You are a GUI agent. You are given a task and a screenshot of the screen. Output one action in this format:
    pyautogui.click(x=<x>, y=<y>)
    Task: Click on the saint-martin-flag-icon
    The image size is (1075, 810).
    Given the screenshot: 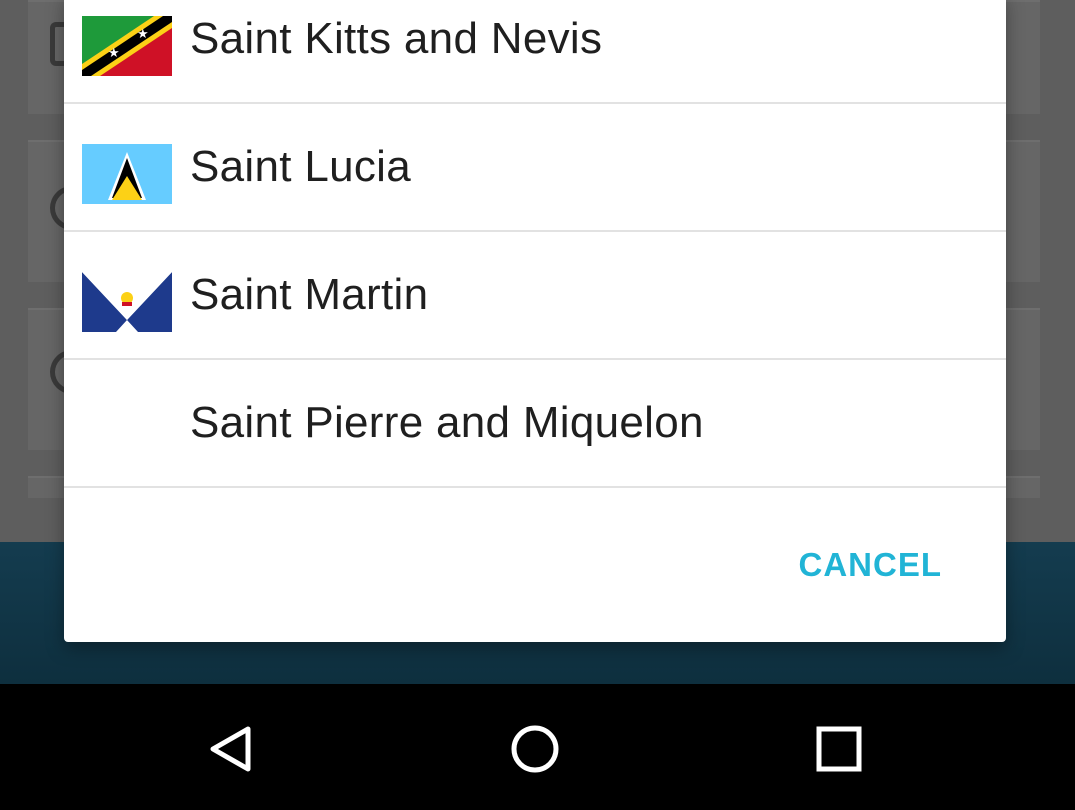 What is the action you would take?
    pyautogui.click(x=127, y=302)
    